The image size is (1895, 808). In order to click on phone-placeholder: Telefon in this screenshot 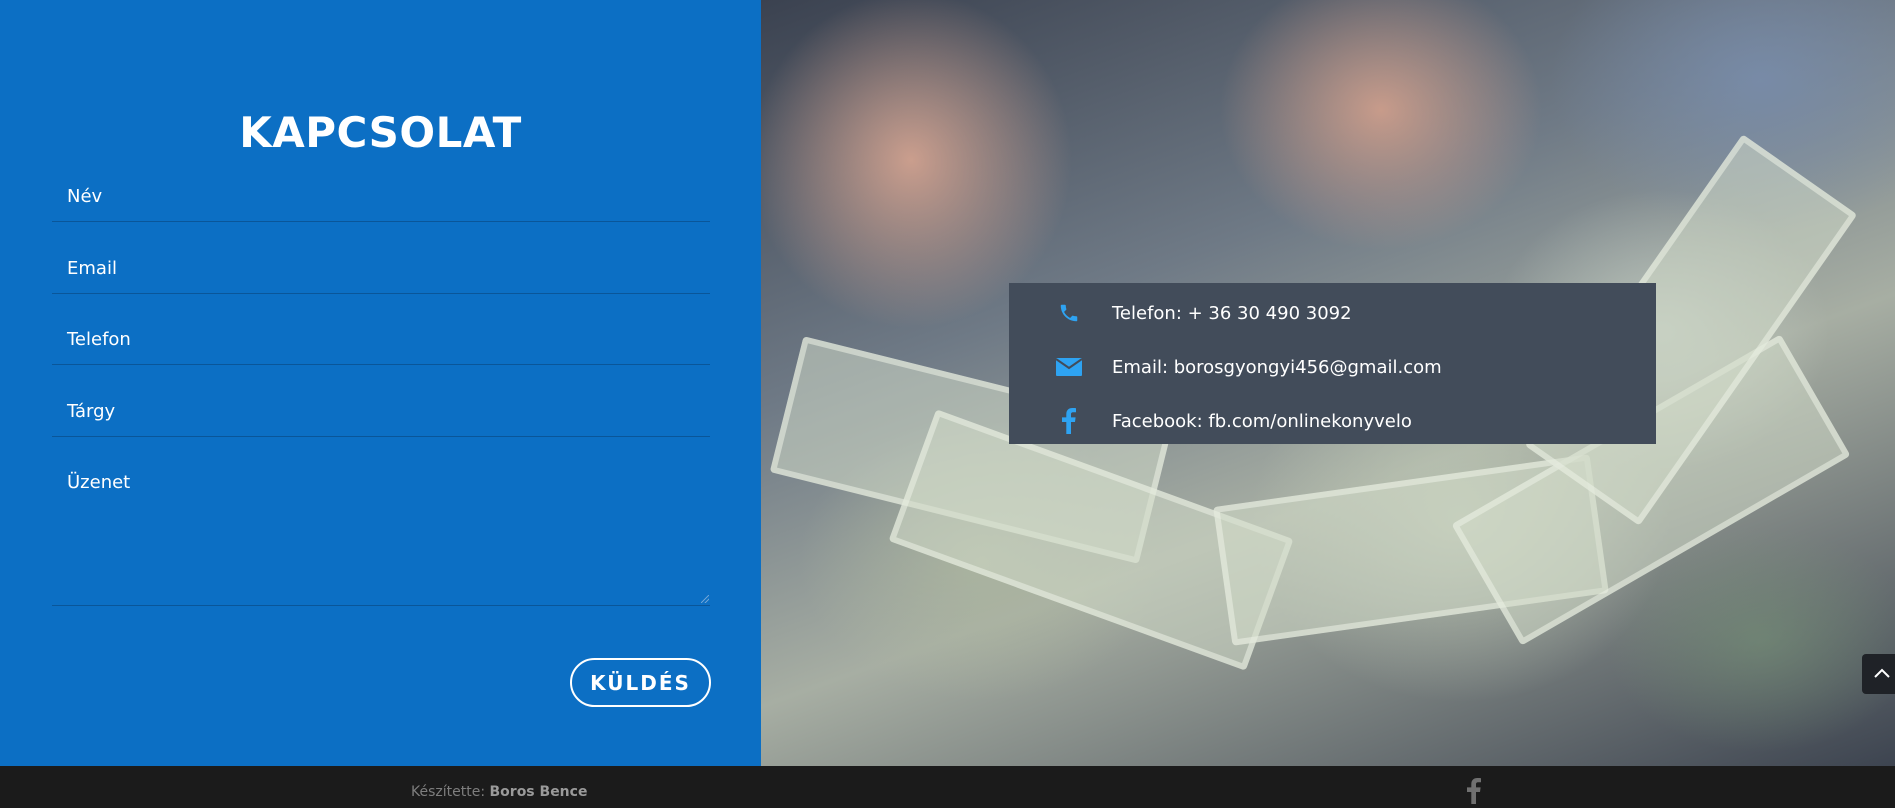, I will do `click(99, 339)`.